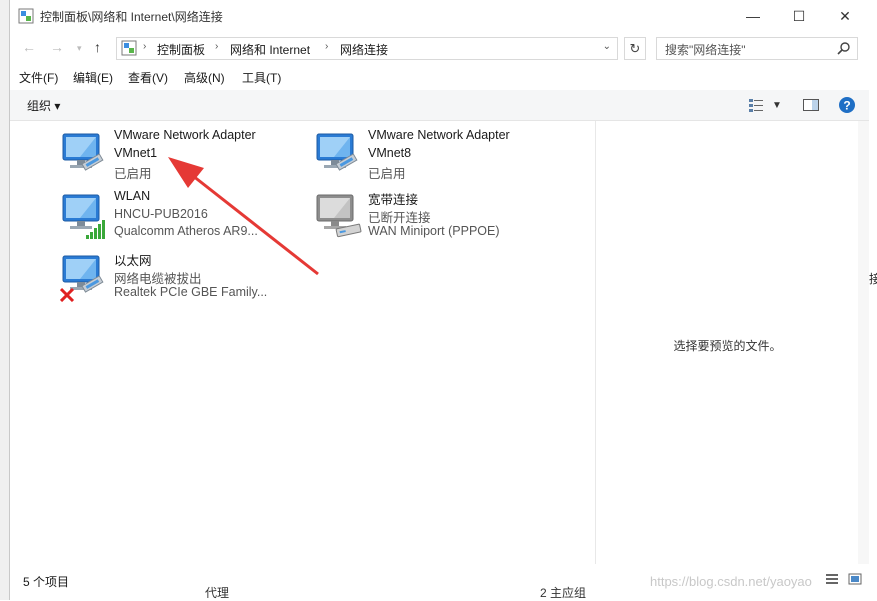 This screenshot has height=601, width=877. What do you see at coordinates (777, 105) in the screenshot?
I see `view-dropdown-icon: ▼` at bounding box center [777, 105].